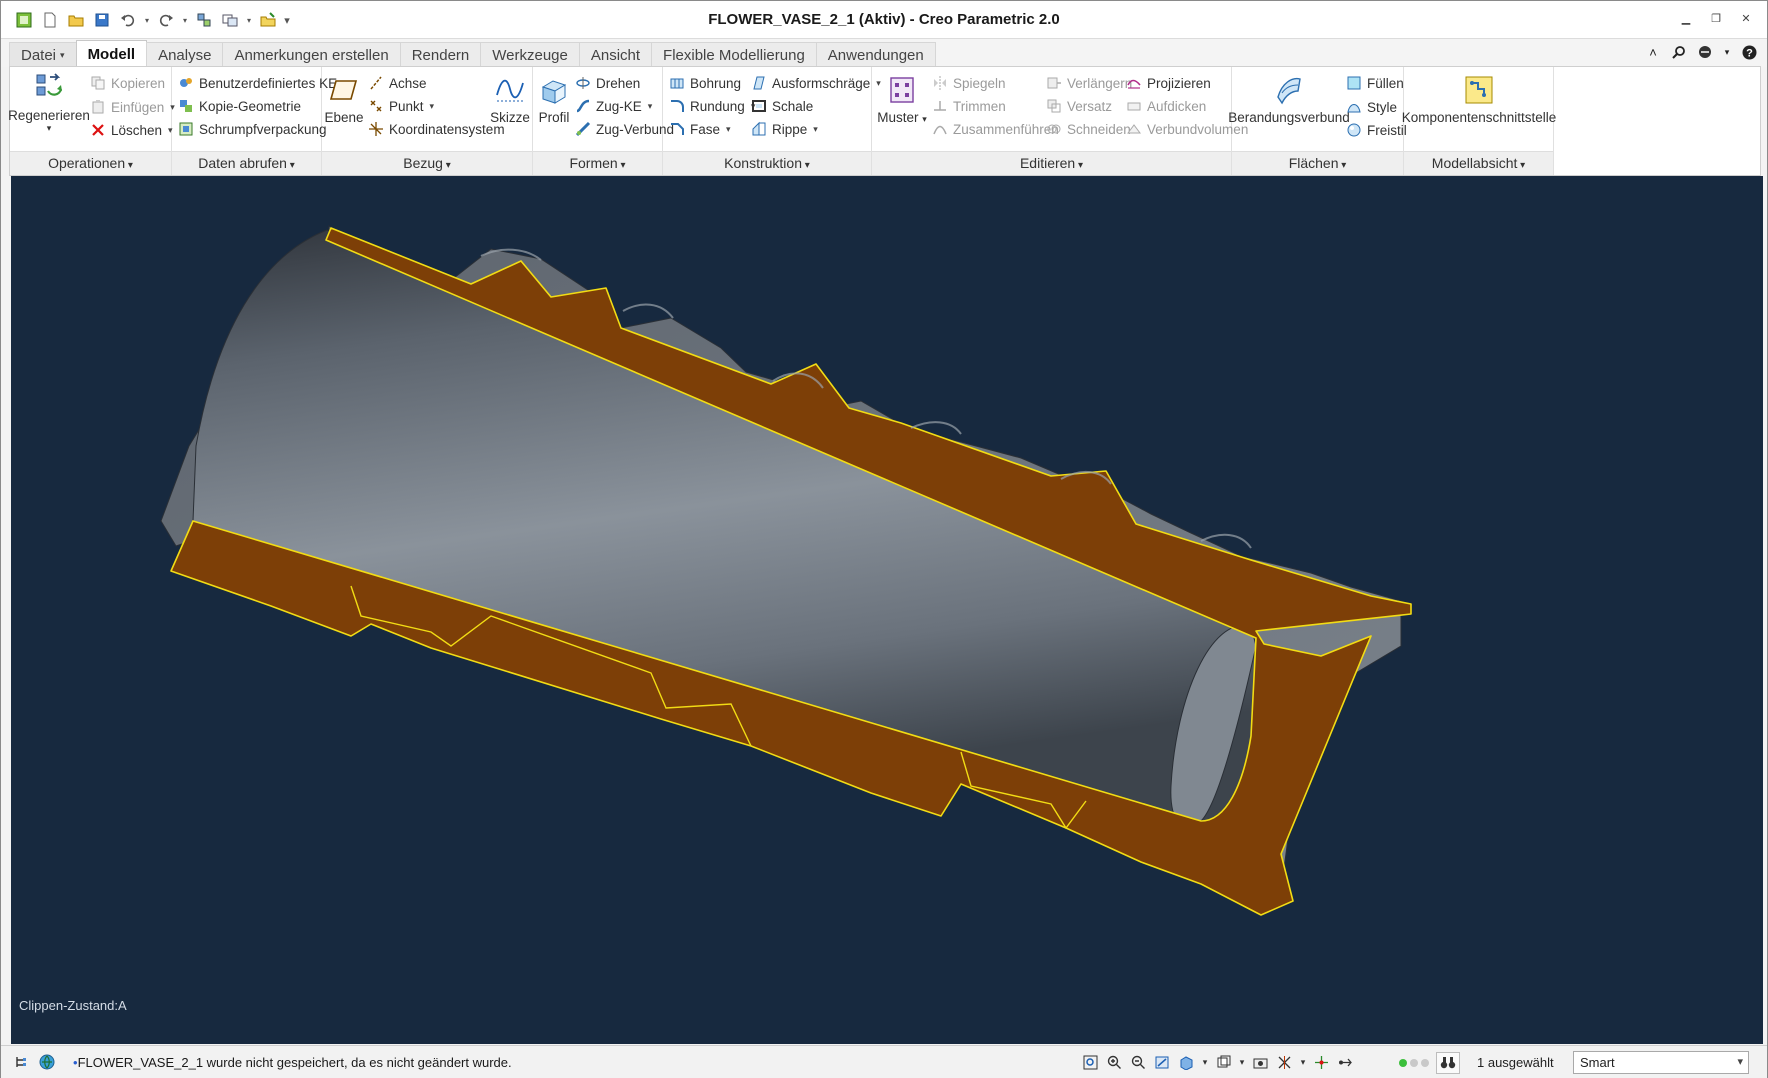 The image size is (1768, 1078). I want to click on save-icon, so click(102, 20).